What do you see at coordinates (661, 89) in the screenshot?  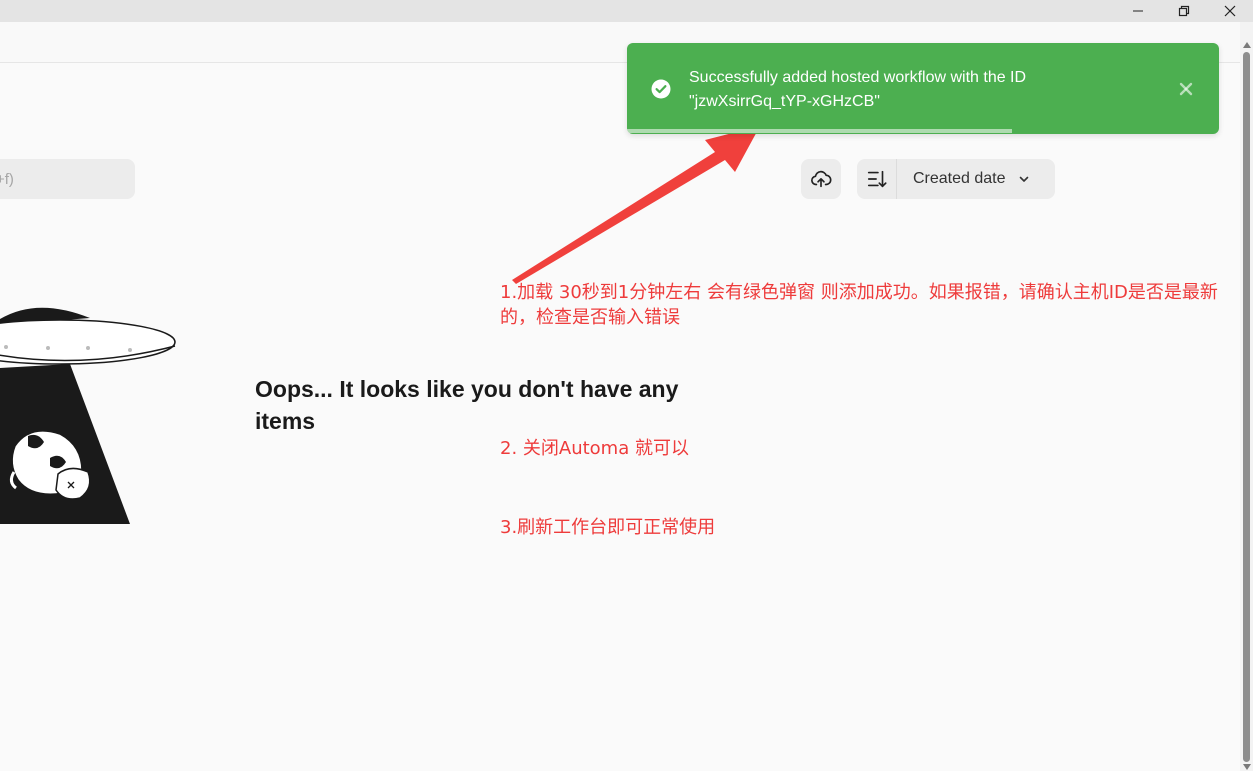 I see `check-circle-icon` at bounding box center [661, 89].